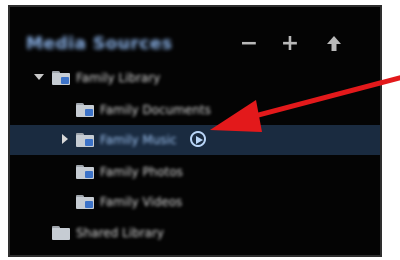  What do you see at coordinates (141, 202) in the screenshot?
I see `tree-item-label: Family Videos` at bounding box center [141, 202].